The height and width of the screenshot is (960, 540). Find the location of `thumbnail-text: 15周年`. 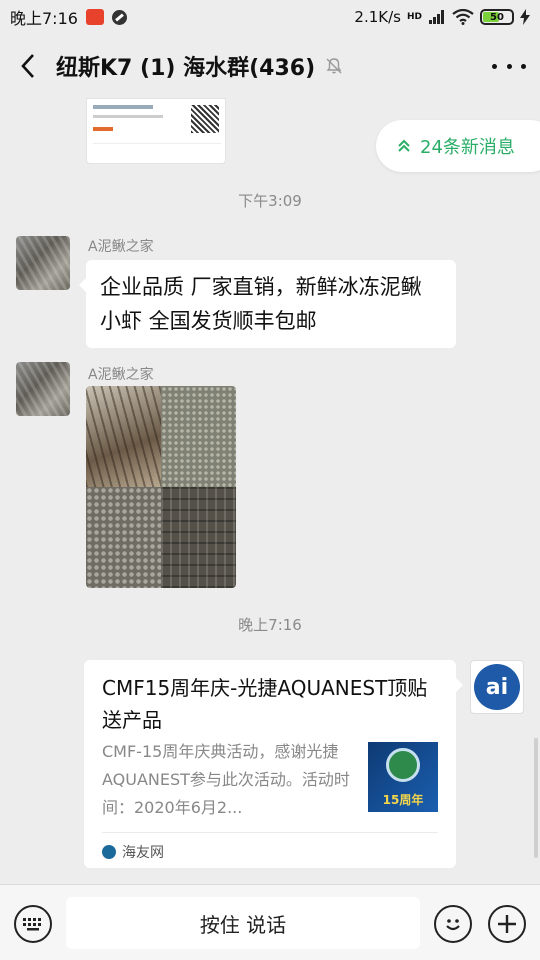

thumbnail-text: 15周年 is located at coordinates (403, 800).